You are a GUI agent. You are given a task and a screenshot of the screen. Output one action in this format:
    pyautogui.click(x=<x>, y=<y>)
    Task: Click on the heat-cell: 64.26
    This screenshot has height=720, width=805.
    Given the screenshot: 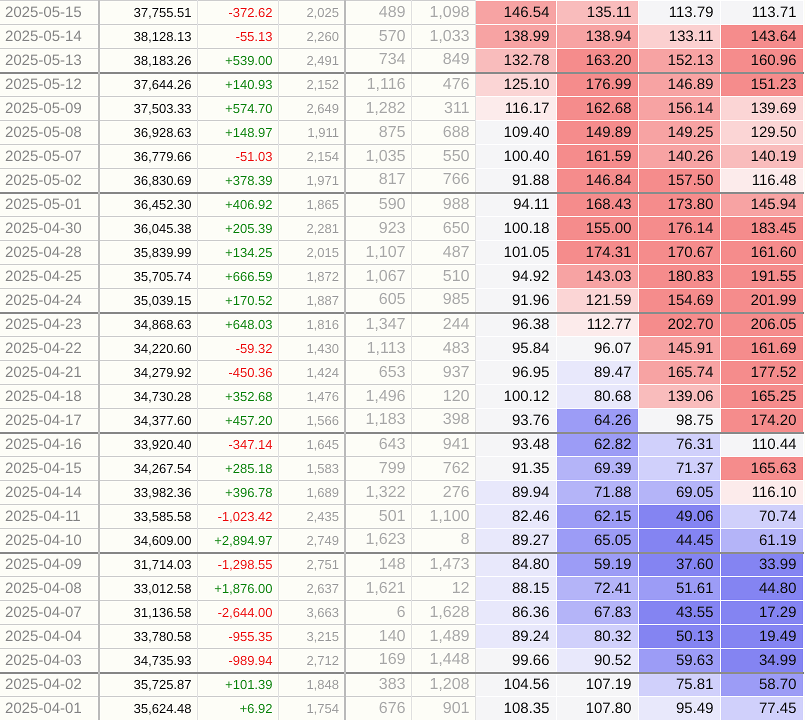 What is the action you would take?
    pyautogui.click(x=597, y=420)
    